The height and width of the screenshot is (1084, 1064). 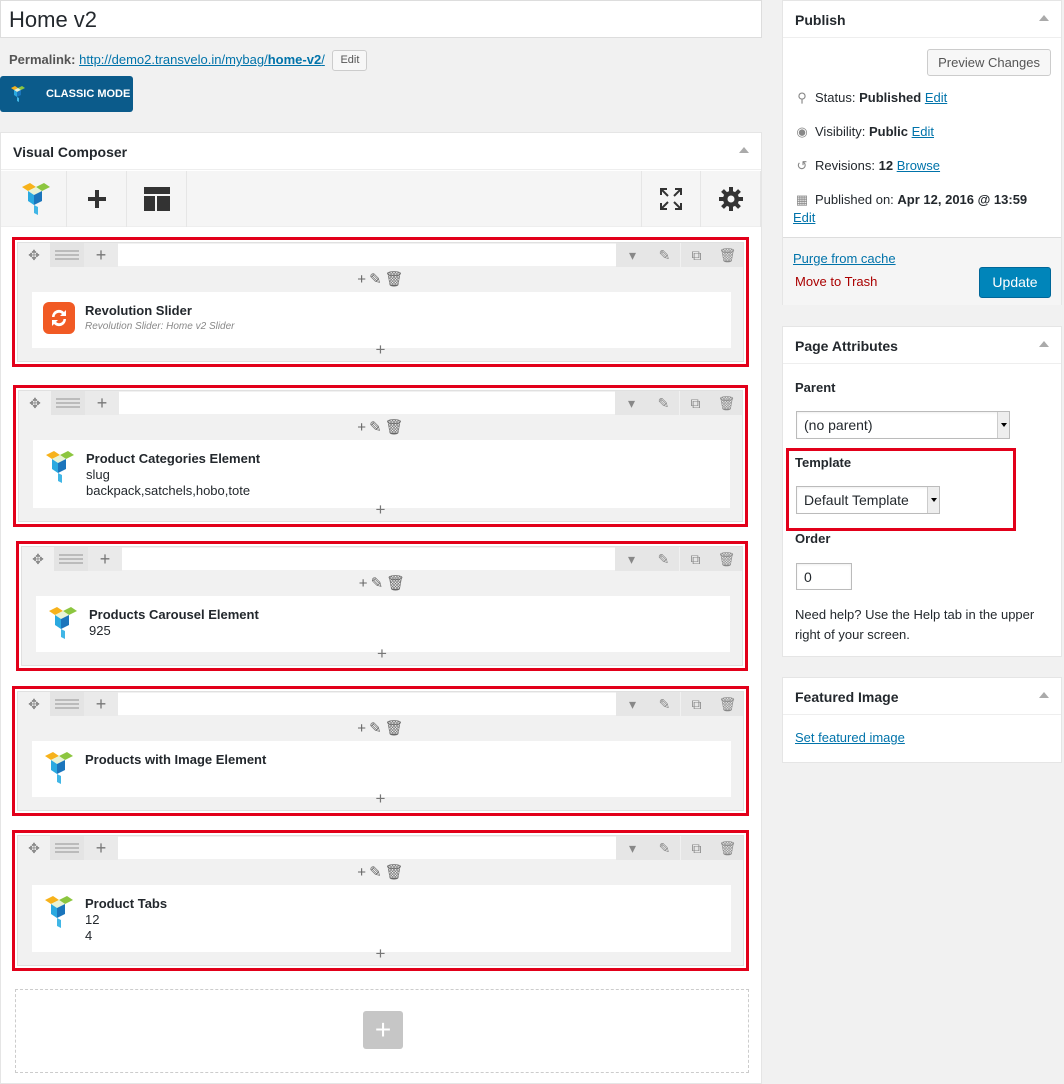 I want to click on permalink-edit-button: Edit, so click(x=350, y=60).